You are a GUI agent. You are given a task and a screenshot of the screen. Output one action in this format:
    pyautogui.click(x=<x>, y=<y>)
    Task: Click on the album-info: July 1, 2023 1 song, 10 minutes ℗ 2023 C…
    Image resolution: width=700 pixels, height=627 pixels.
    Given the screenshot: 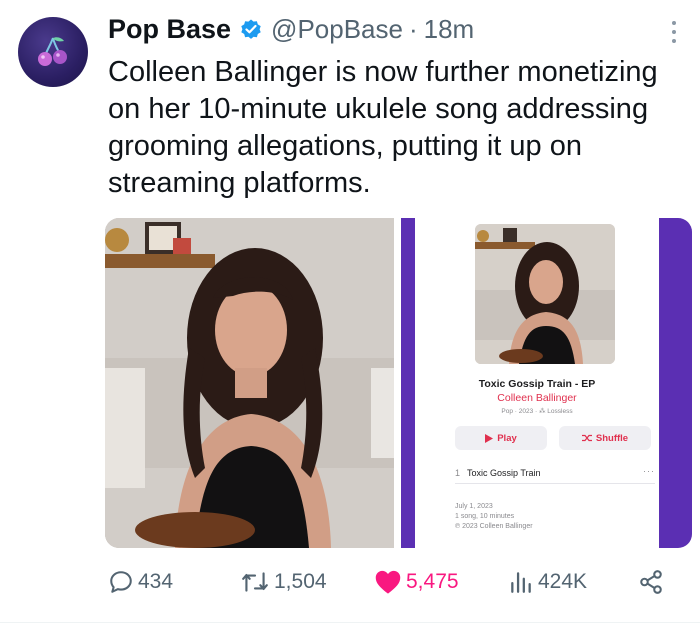 What is the action you would take?
    pyautogui.click(x=494, y=517)
    